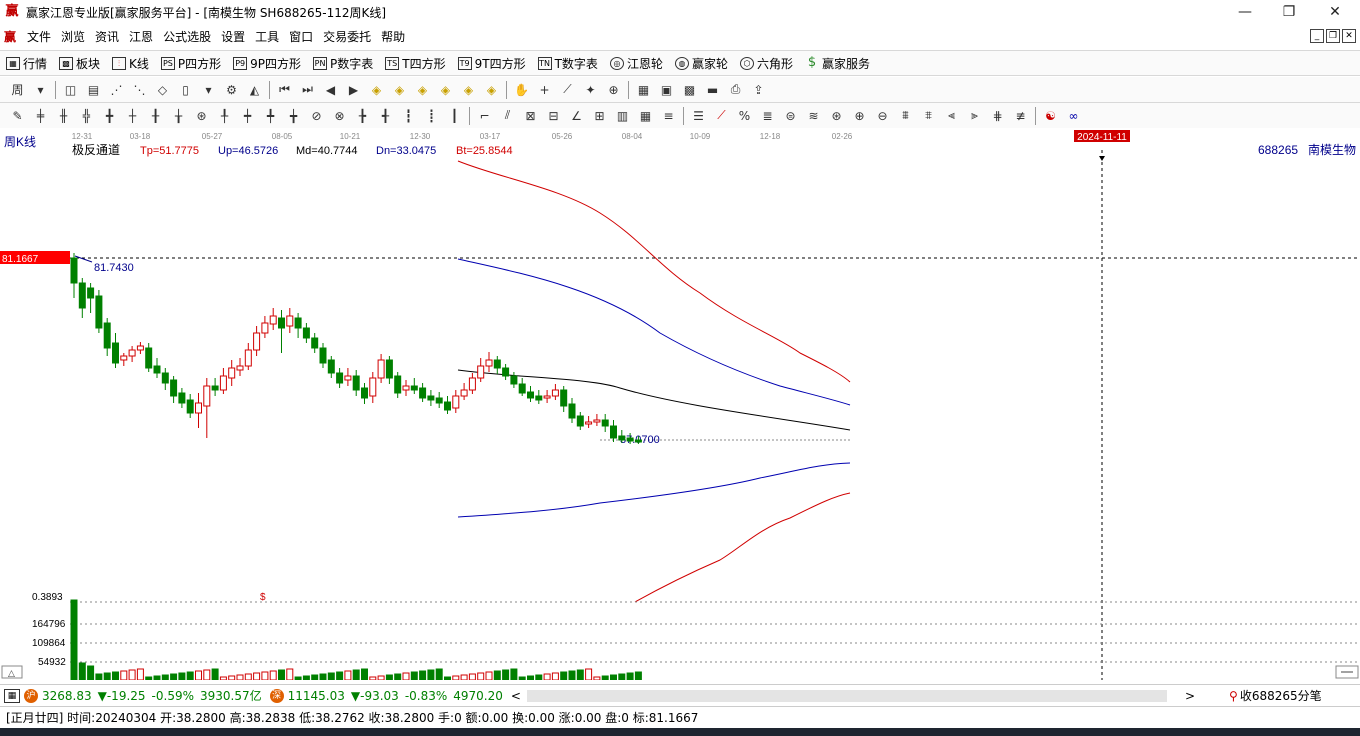 This screenshot has height=736, width=1360. Describe the element at coordinates (951, 115) in the screenshot. I see `tool-fib-11-icon: ⫷` at that location.